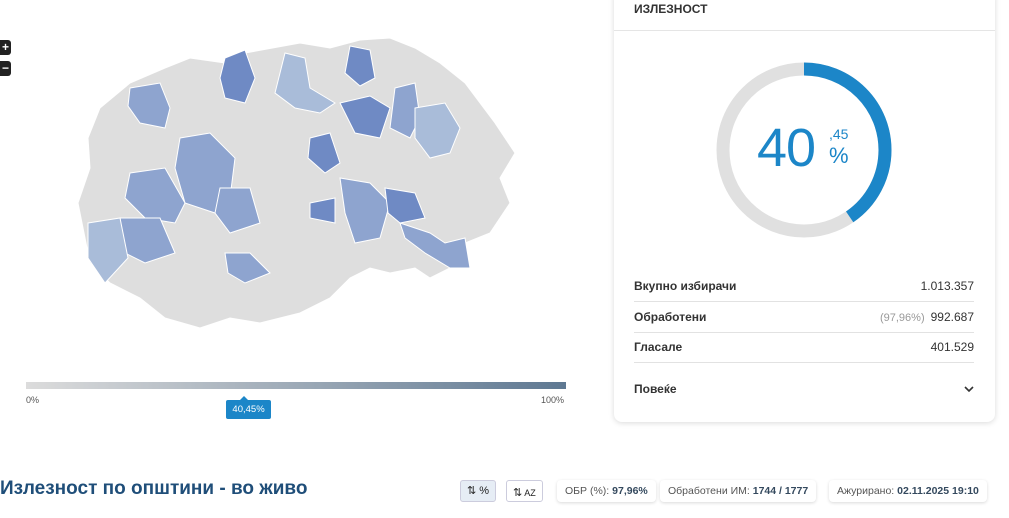 Image resolution: width=1009 pixels, height=518 pixels. I want to click on more-label: Повеќе, so click(655, 389).